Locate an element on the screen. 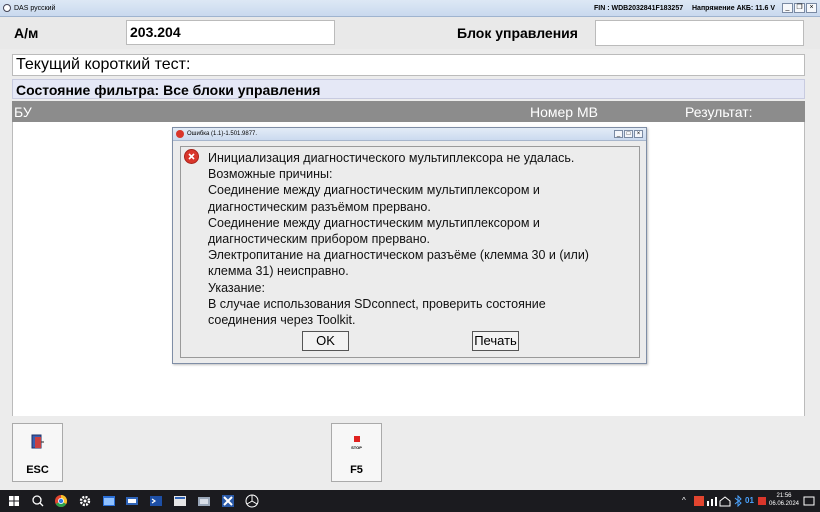 The height and width of the screenshot is (512, 820). f5-stop-button: STOP F5 is located at coordinates (356, 452).